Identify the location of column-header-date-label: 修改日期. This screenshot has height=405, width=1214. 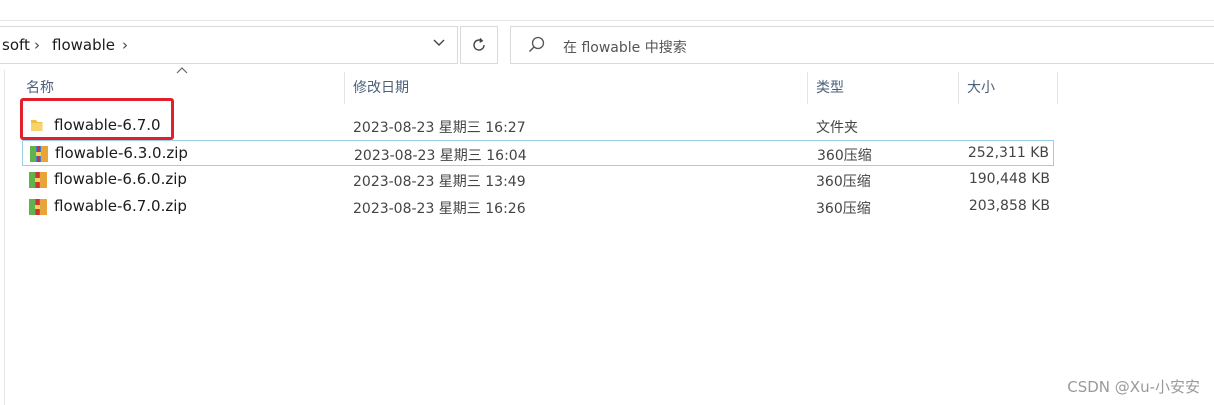
(381, 88).